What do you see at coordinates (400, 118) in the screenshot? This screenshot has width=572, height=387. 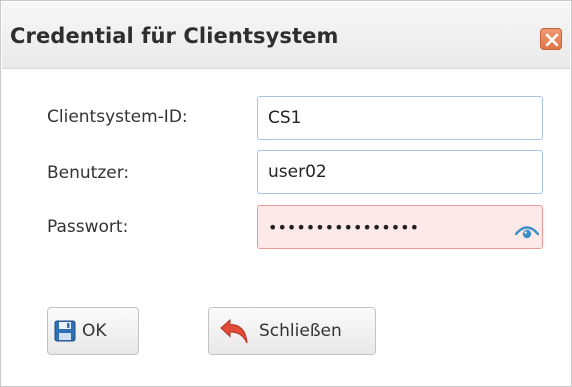 I see `clientsystem-id-input` at bounding box center [400, 118].